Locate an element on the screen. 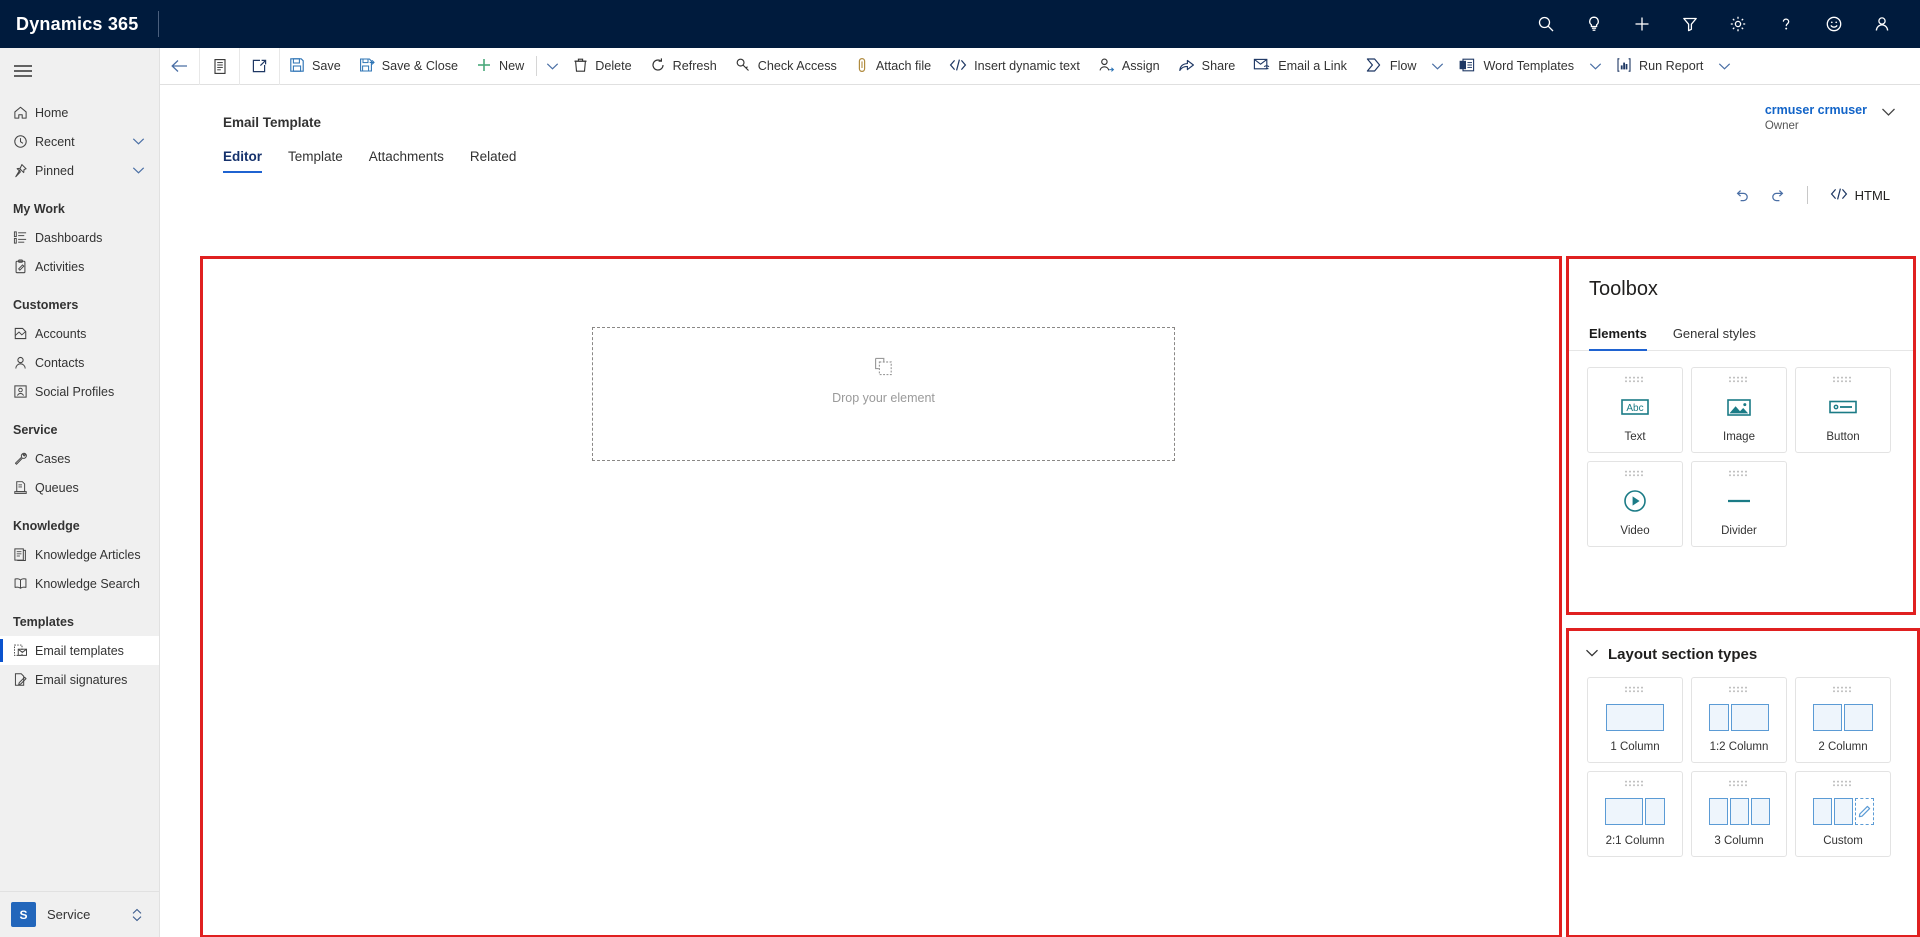  sidebar-item-activities: Activities is located at coordinates (79, 266).